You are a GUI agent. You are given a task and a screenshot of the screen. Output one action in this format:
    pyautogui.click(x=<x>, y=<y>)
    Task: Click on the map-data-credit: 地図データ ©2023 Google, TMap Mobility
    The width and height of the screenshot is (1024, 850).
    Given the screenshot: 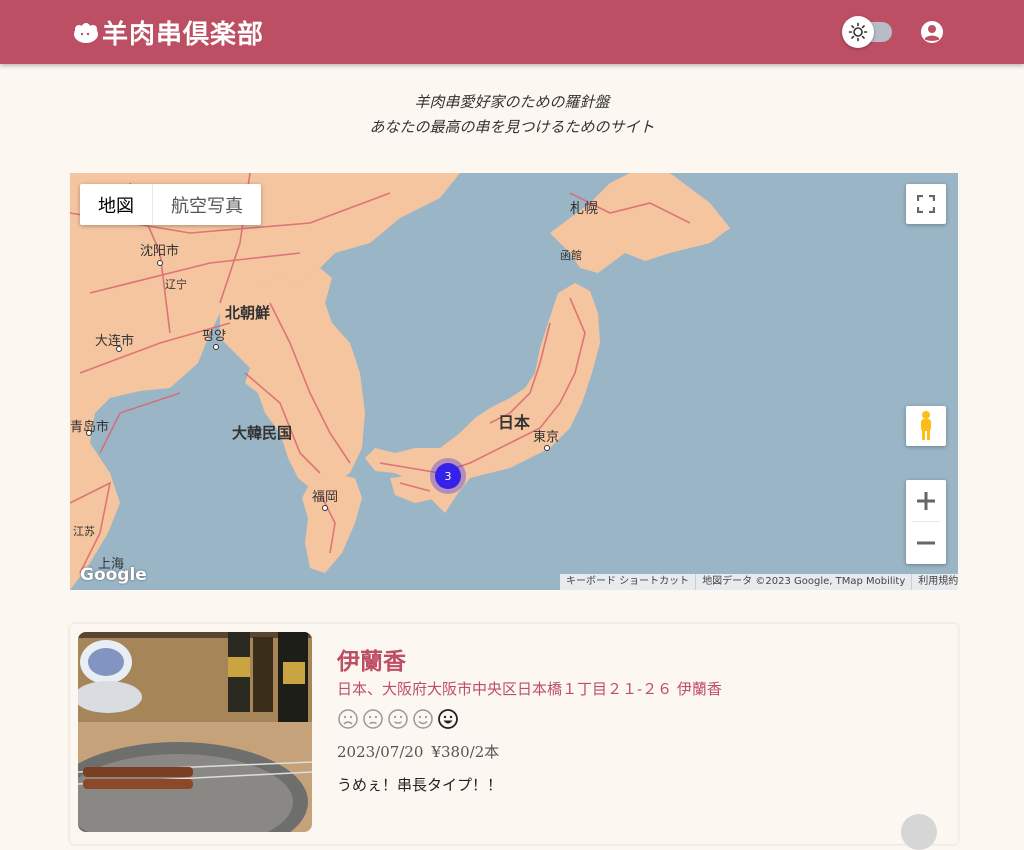 What is the action you would take?
    pyautogui.click(x=804, y=582)
    